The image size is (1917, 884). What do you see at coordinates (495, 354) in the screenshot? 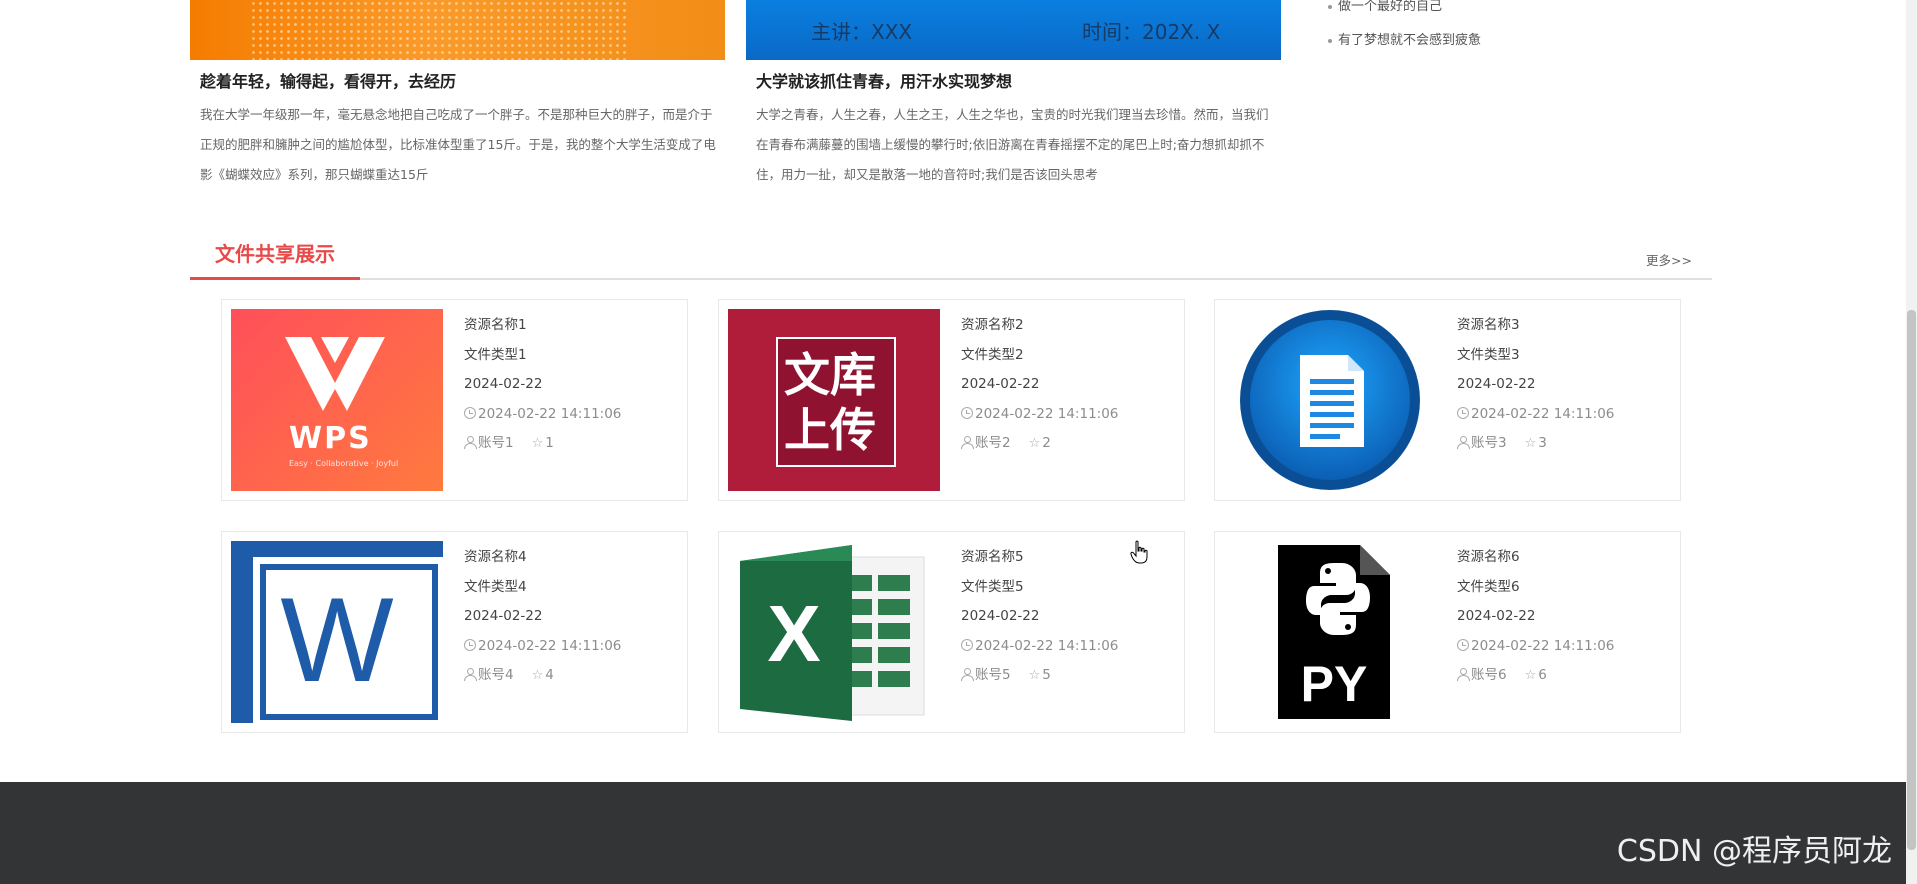
I see `file-type: 文件类型1` at bounding box center [495, 354].